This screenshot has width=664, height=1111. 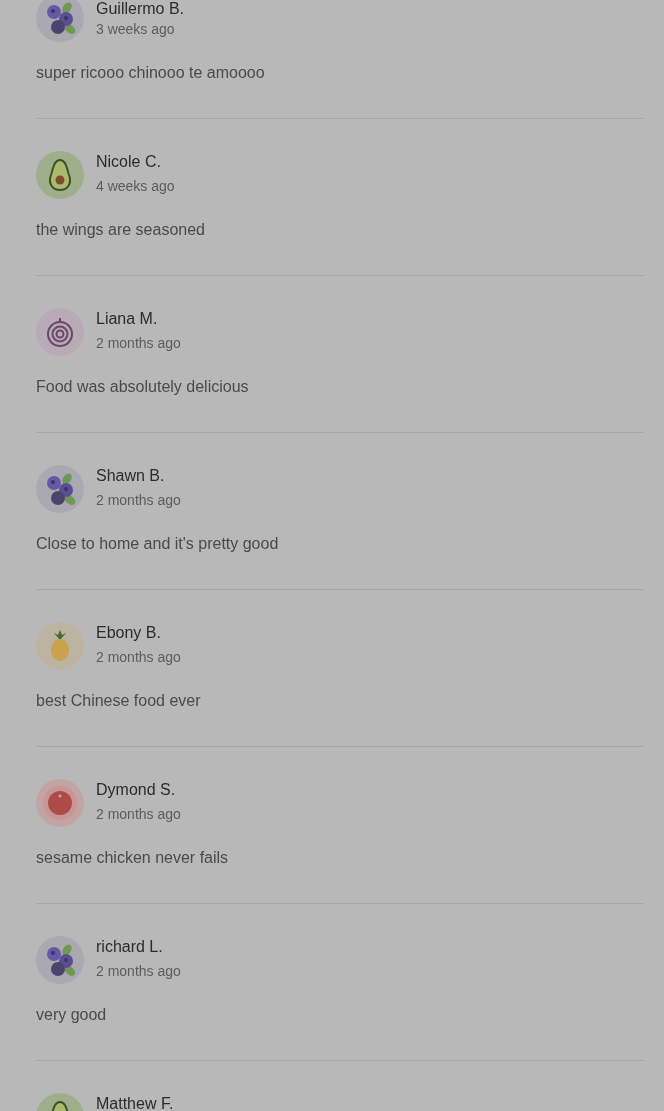 I want to click on avocado-icon, so click(x=60, y=175).